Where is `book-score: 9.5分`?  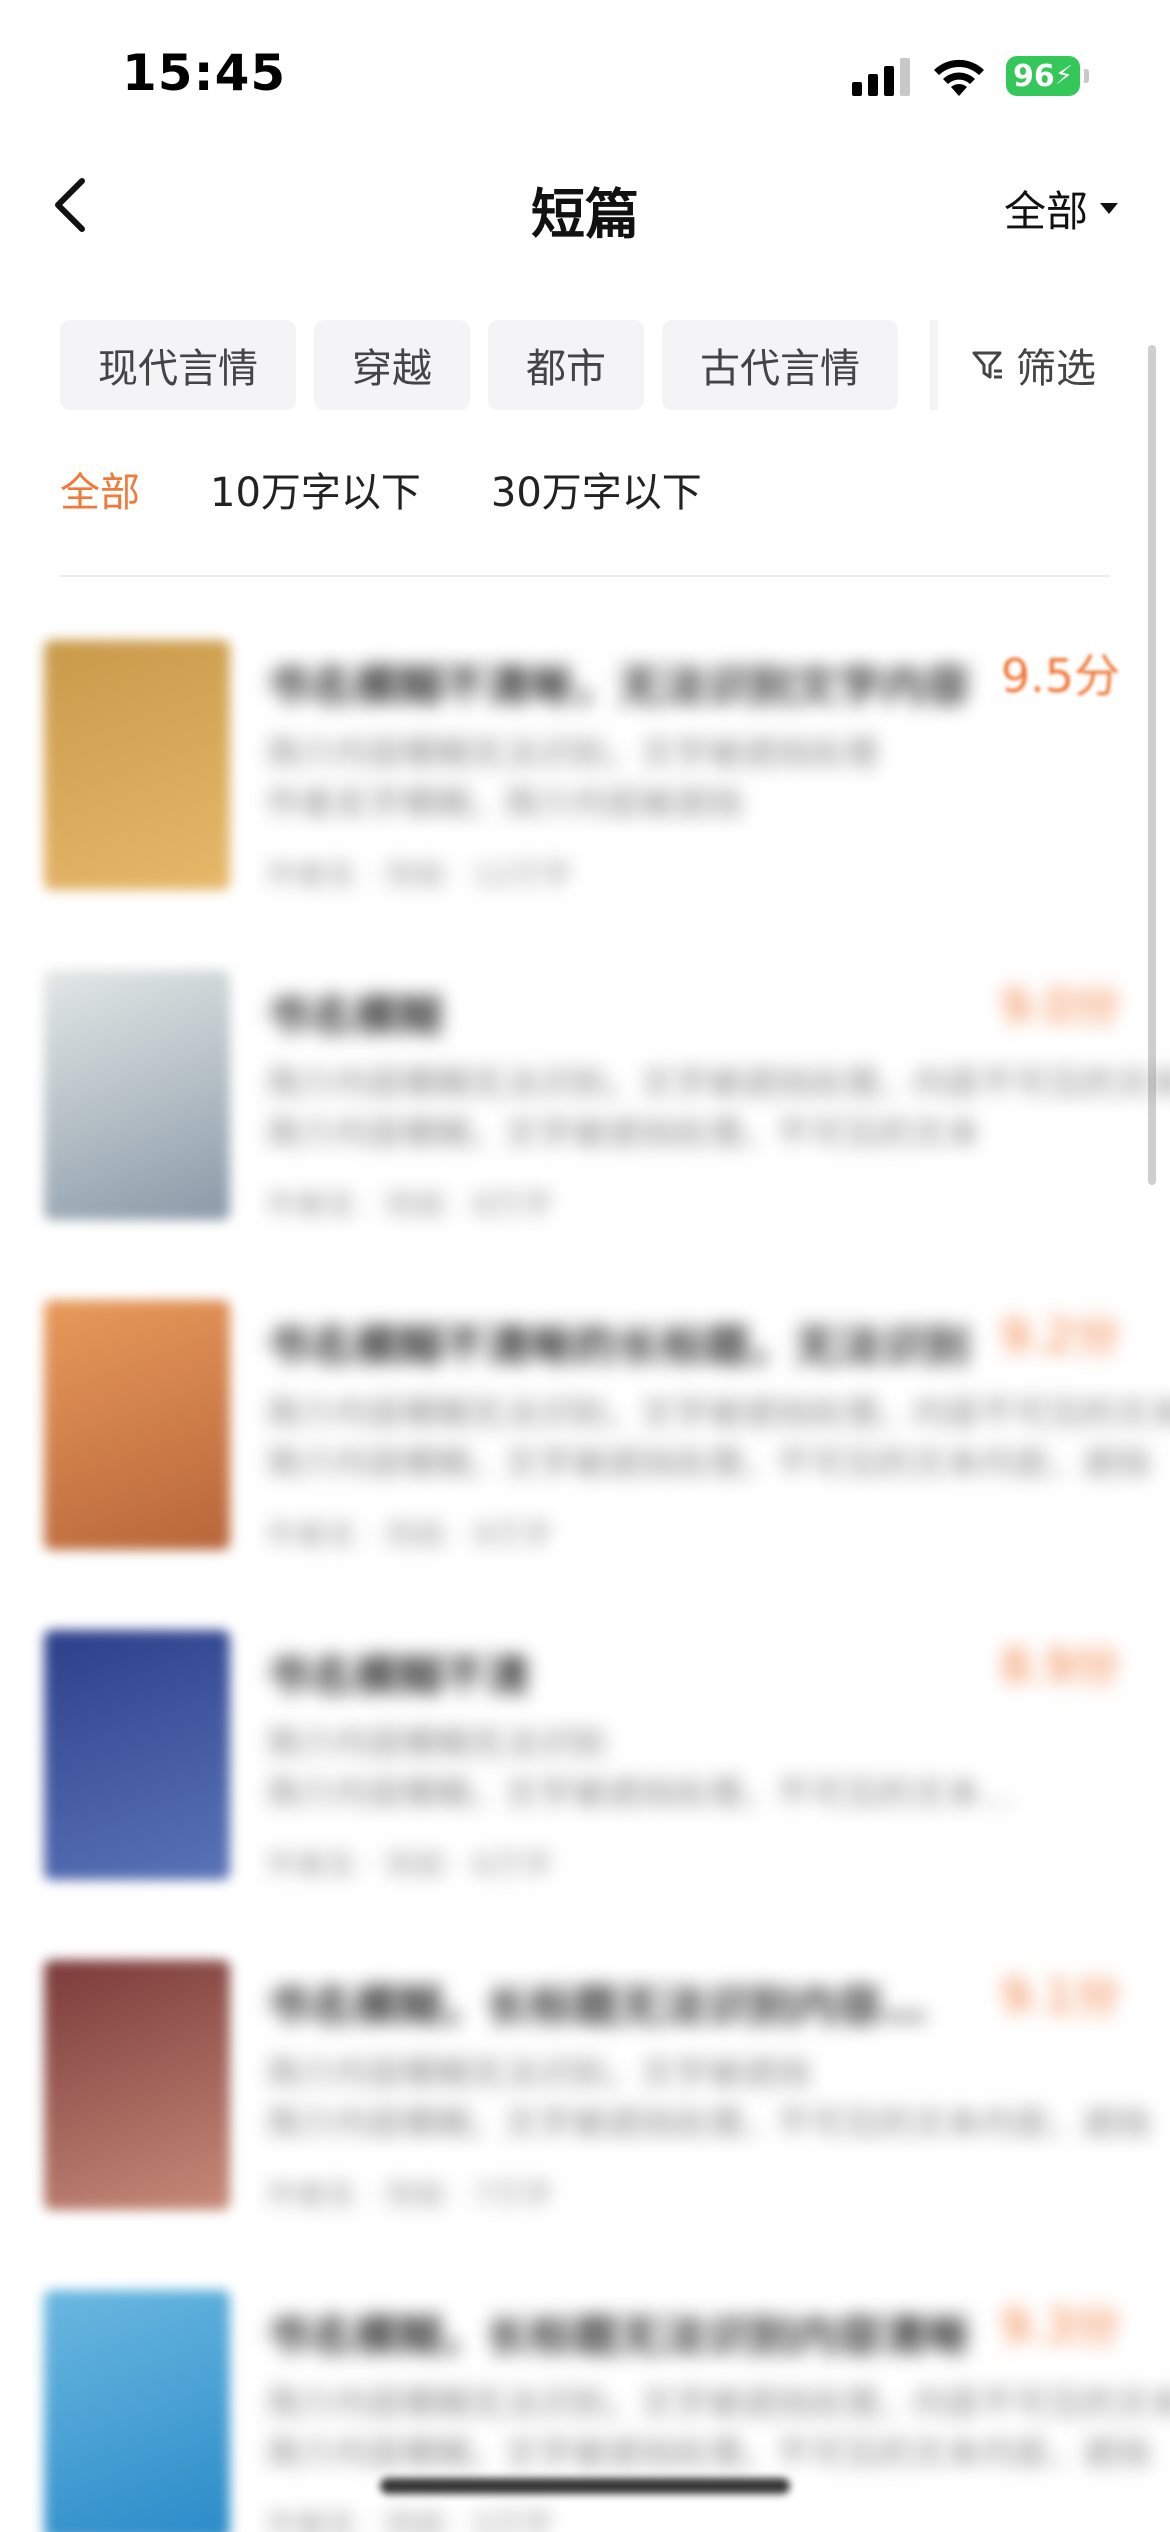 book-score: 9.5分 is located at coordinates (1060, 676).